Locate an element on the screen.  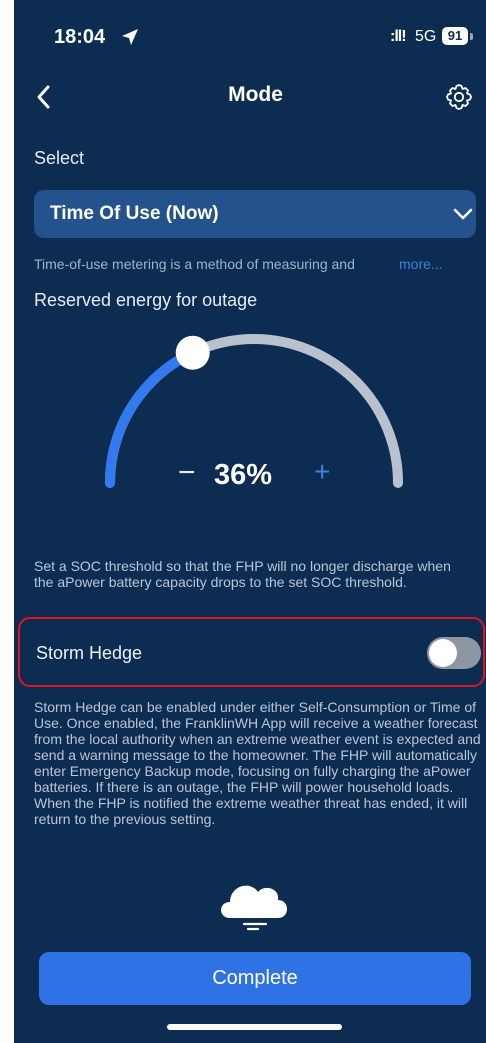
network-type: 5G is located at coordinates (426, 36).